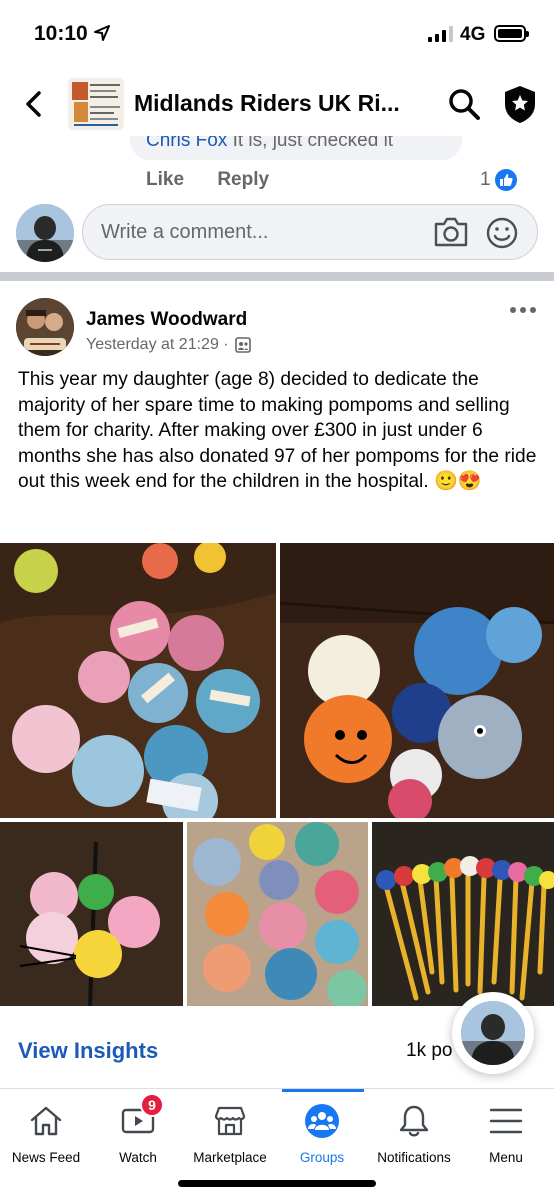 The image size is (554, 1200). What do you see at coordinates (520, 104) in the screenshot?
I see `admin-shield-icon` at bounding box center [520, 104].